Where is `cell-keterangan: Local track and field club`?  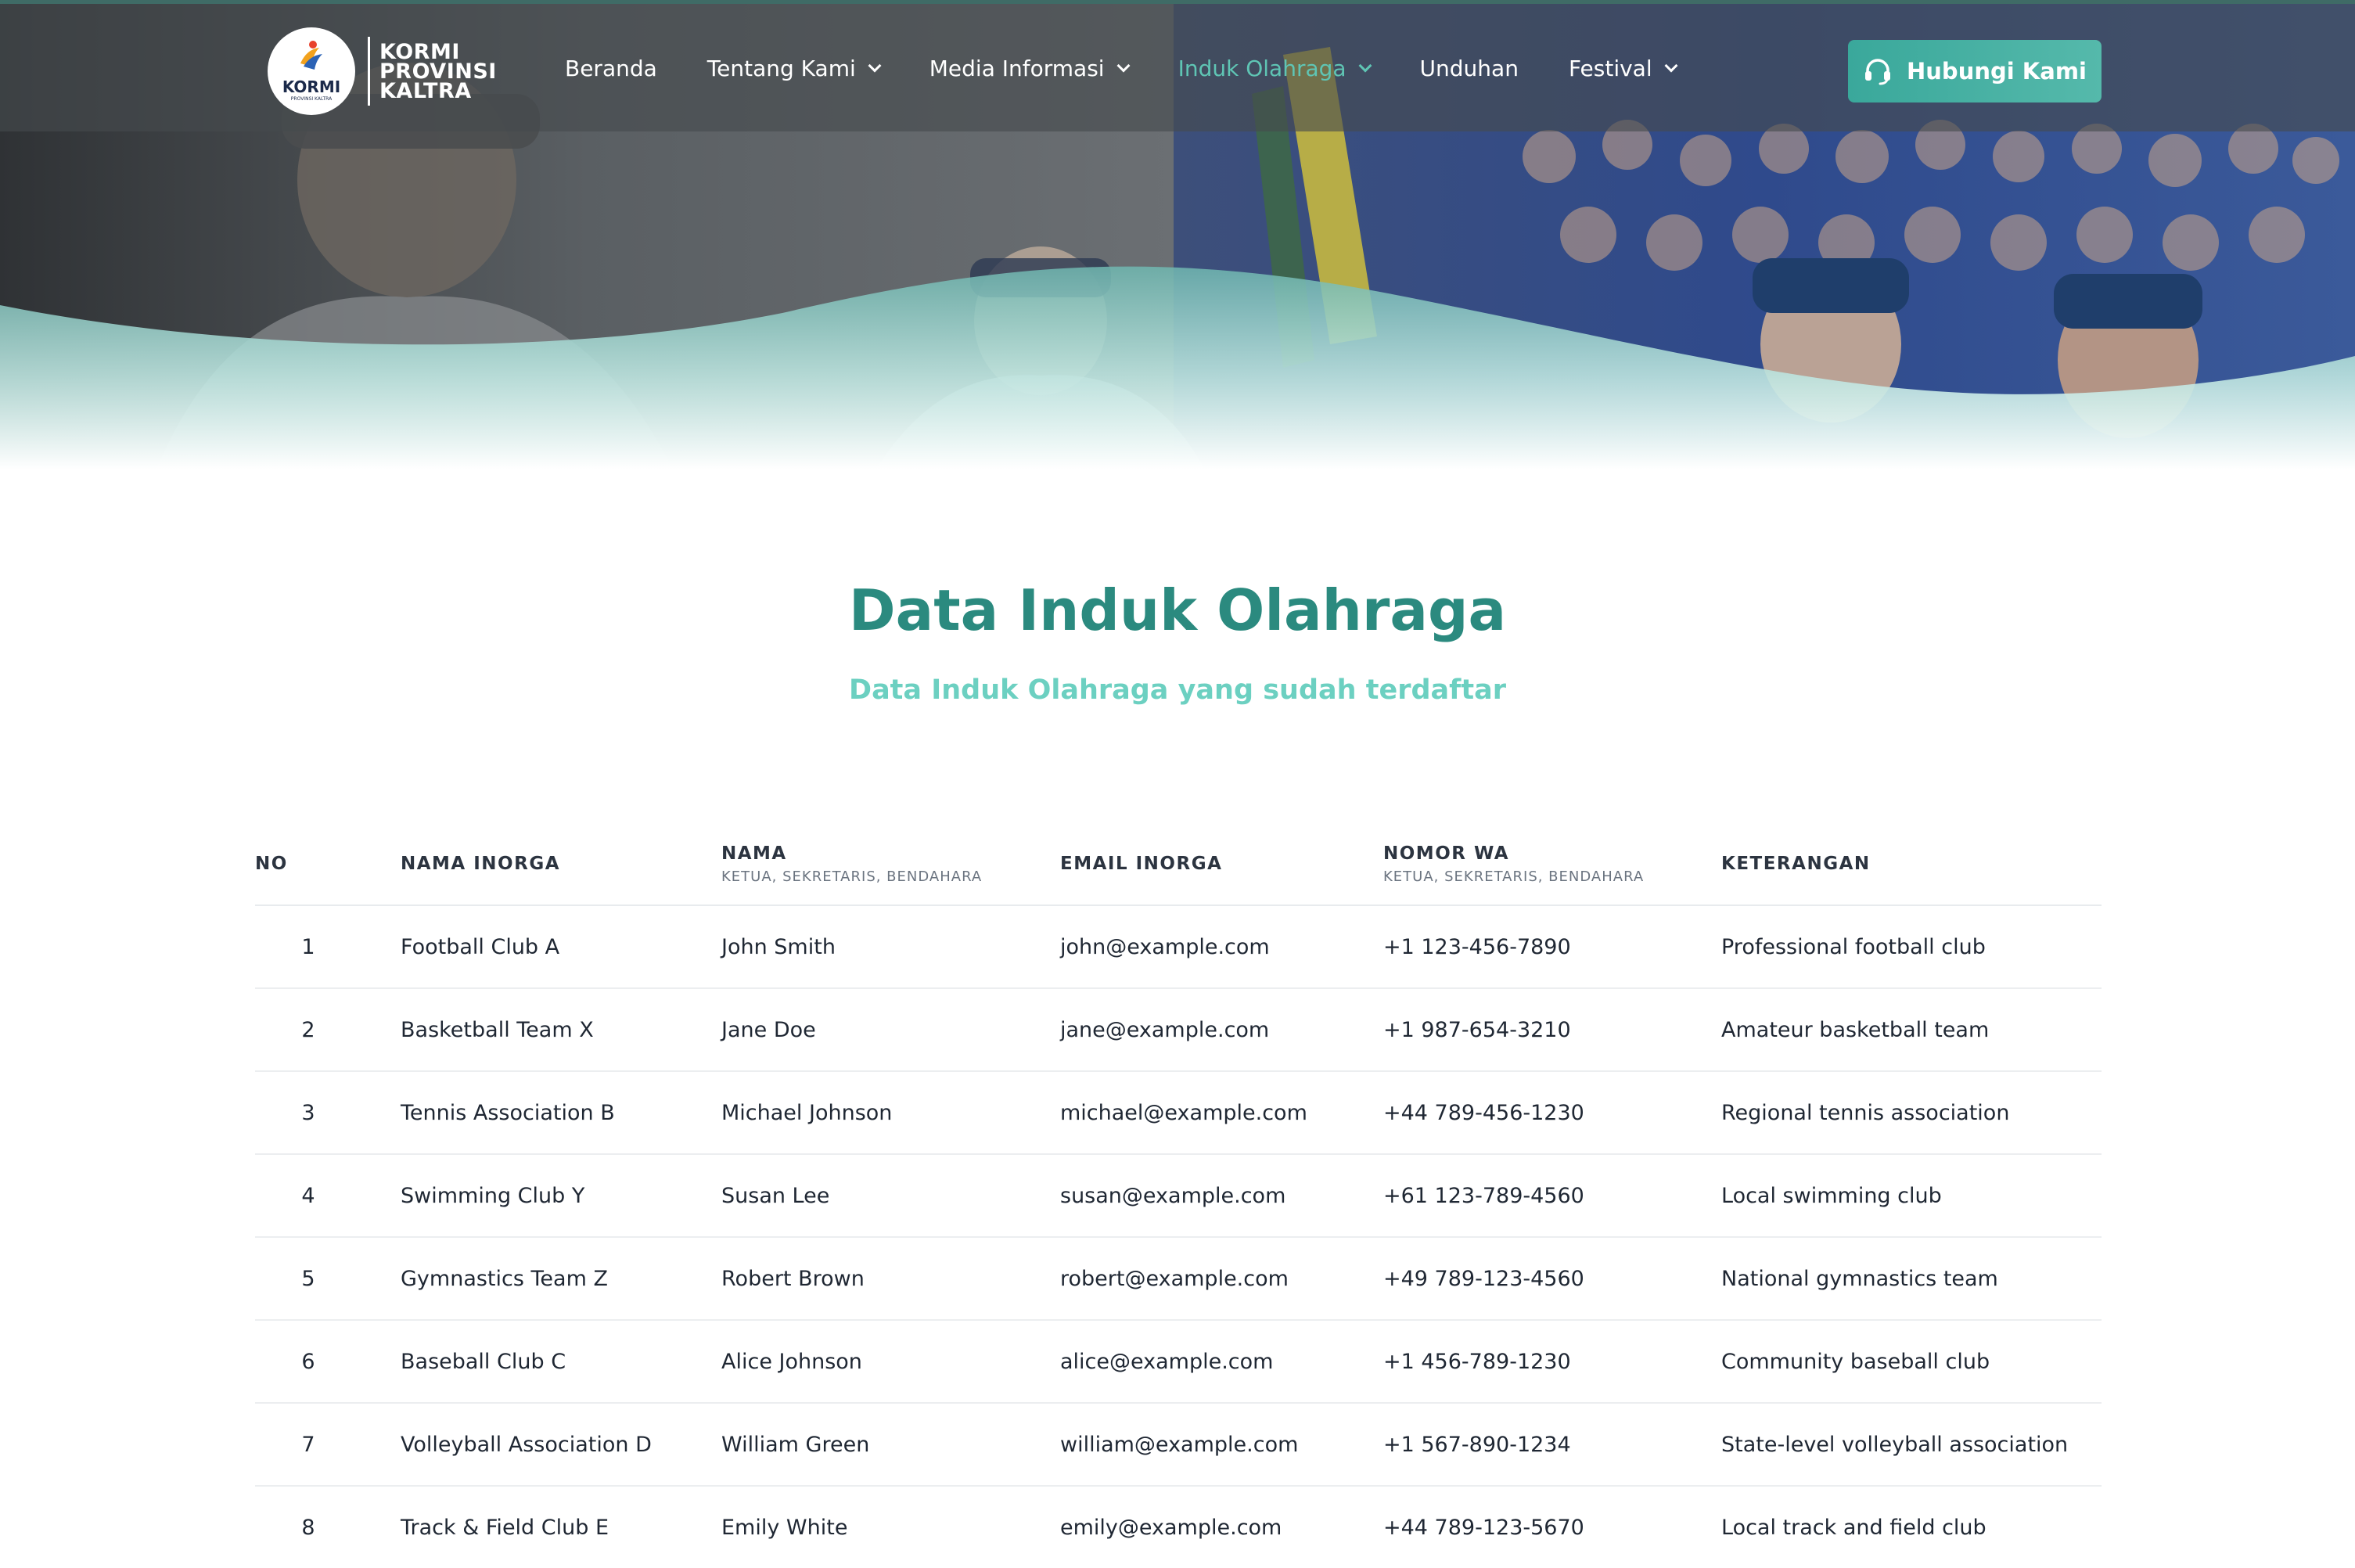
cell-keterangan: Local track and field club is located at coordinates (1853, 1528).